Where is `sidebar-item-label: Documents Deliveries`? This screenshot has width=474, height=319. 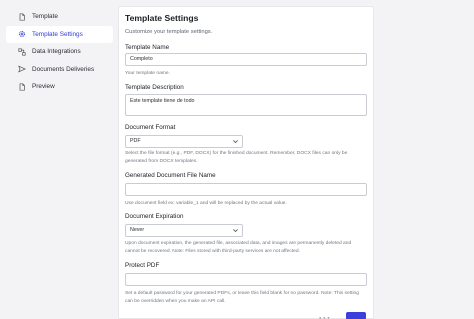
sidebar-item-label: Documents Deliveries is located at coordinates (63, 69).